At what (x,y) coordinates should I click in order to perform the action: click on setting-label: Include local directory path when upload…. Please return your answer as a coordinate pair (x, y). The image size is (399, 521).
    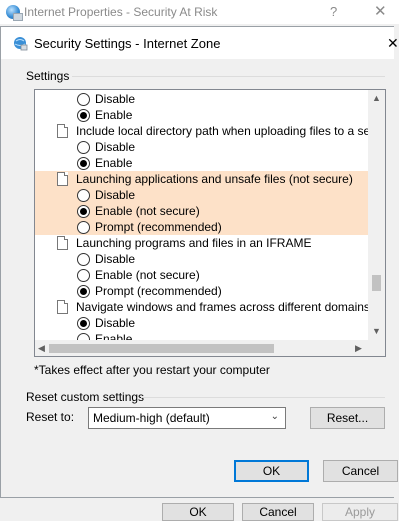
    Looking at the image, I should click on (222, 131).